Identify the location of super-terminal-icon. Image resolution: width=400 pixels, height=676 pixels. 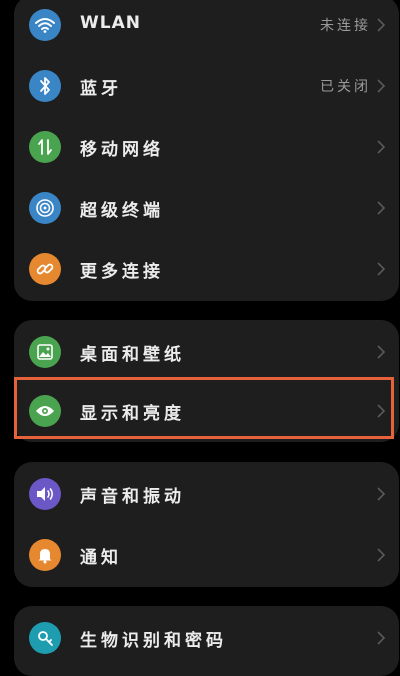
(45, 208).